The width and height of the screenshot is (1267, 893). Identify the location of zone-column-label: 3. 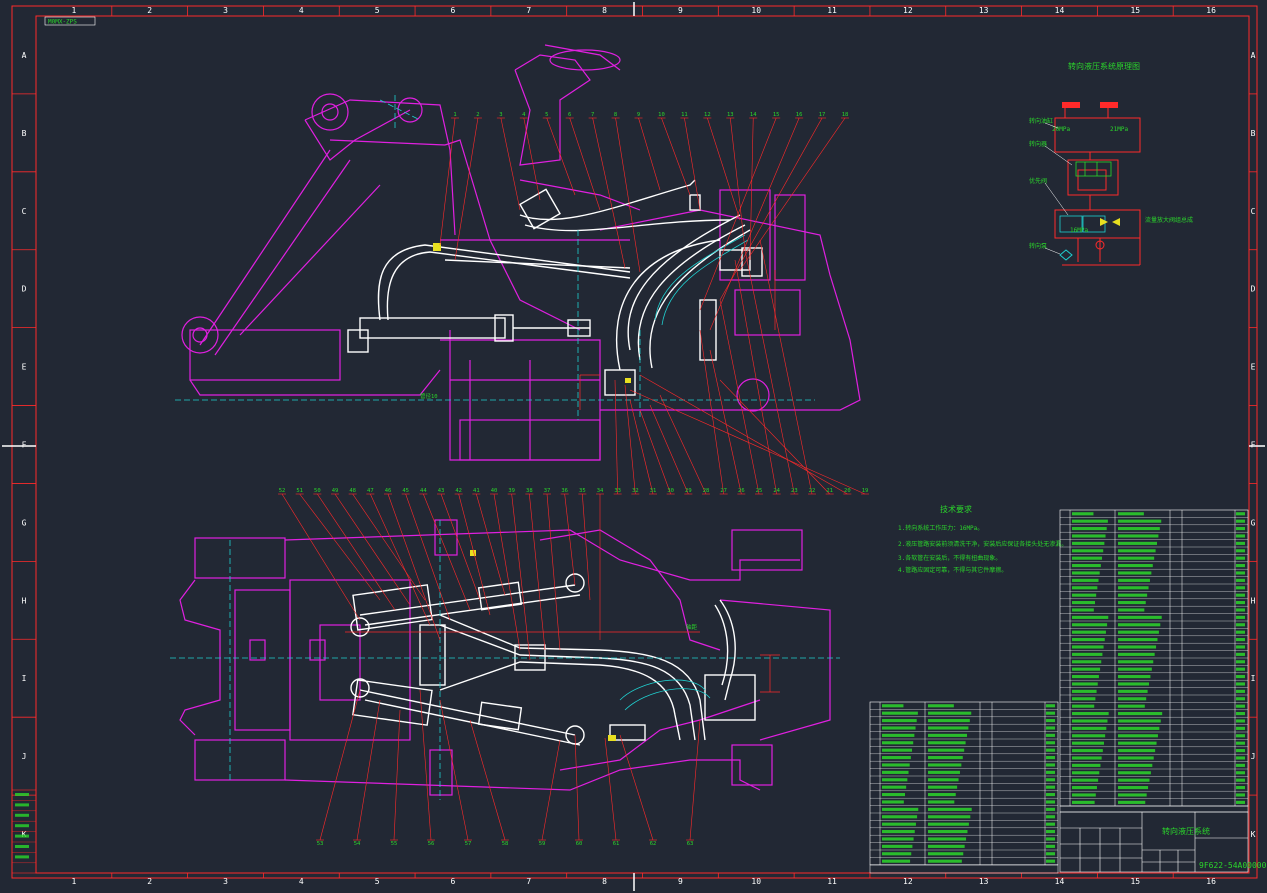
(225, 881).